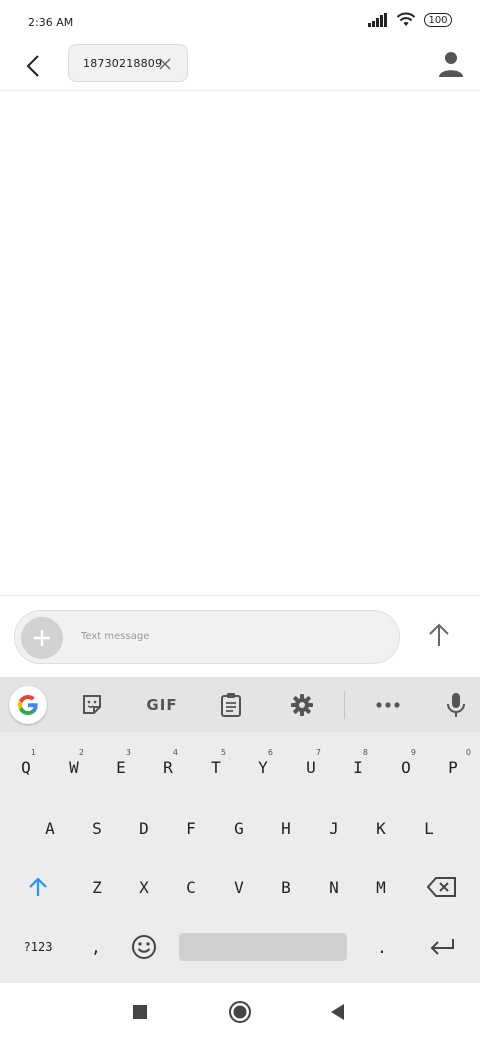 This screenshot has height=1041, width=480. Describe the element at coordinates (50, 828) in the screenshot. I see `key-a: A` at that location.